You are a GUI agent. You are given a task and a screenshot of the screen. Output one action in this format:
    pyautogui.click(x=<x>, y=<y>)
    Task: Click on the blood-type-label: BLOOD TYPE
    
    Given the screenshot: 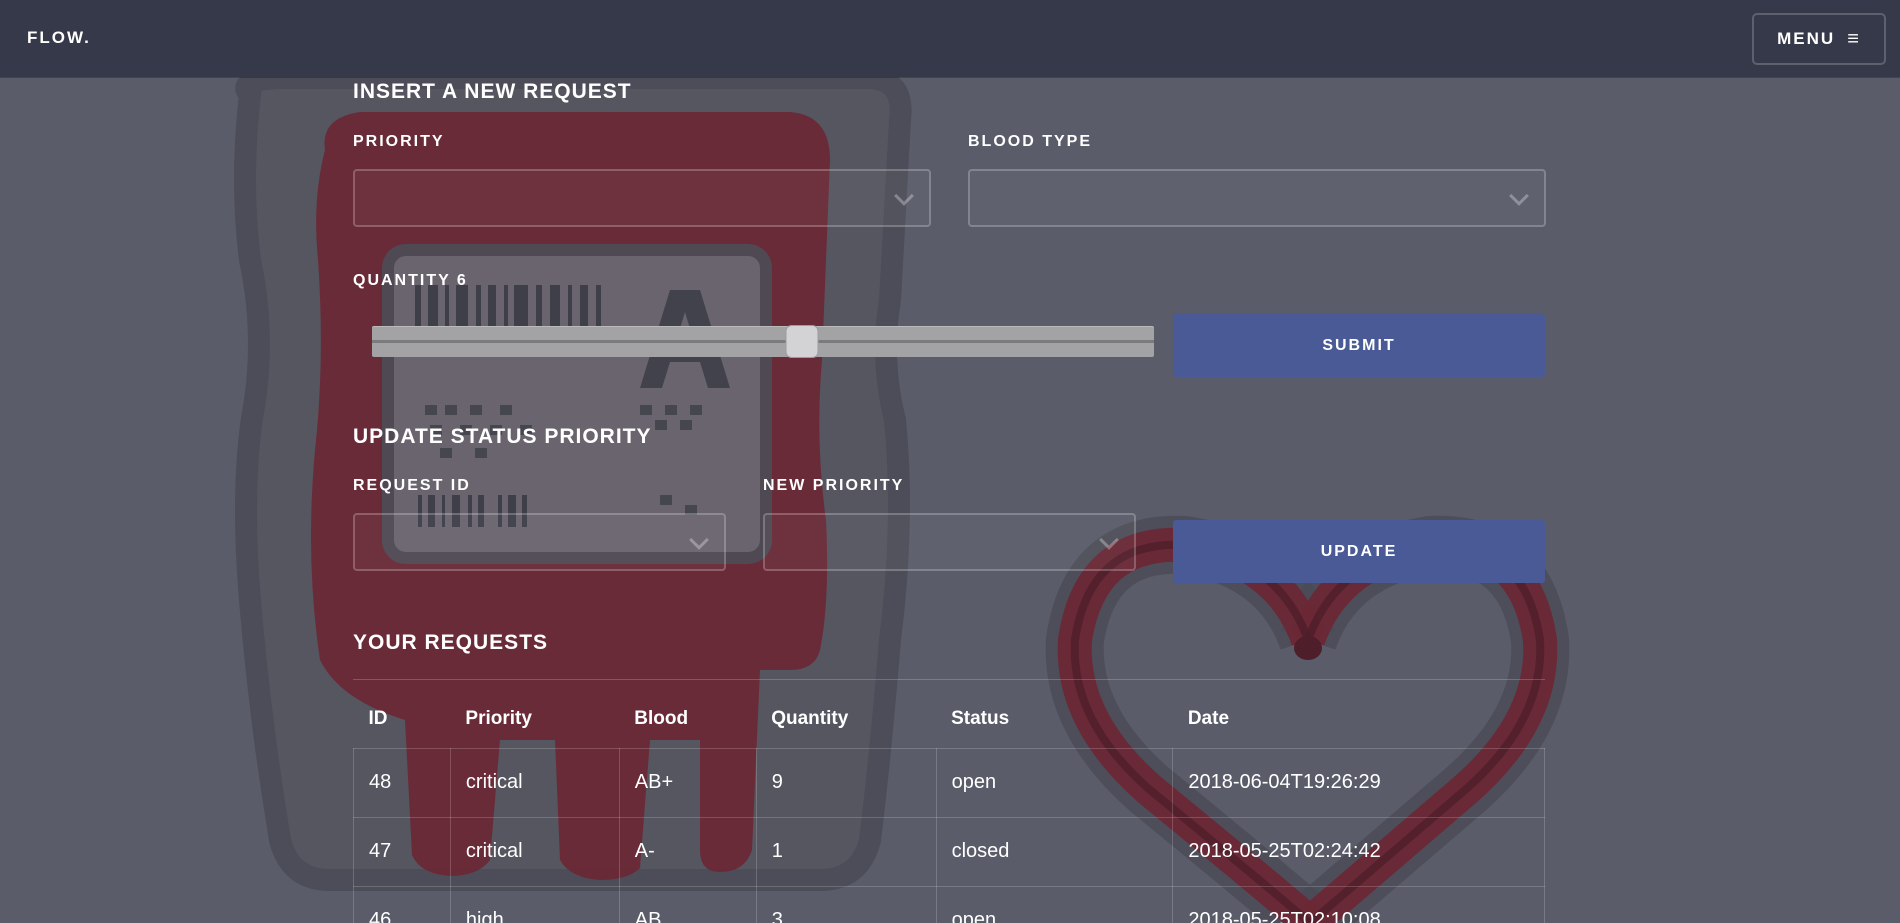 What is the action you would take?
    pyautogui.click(x=1030, y=141)
    